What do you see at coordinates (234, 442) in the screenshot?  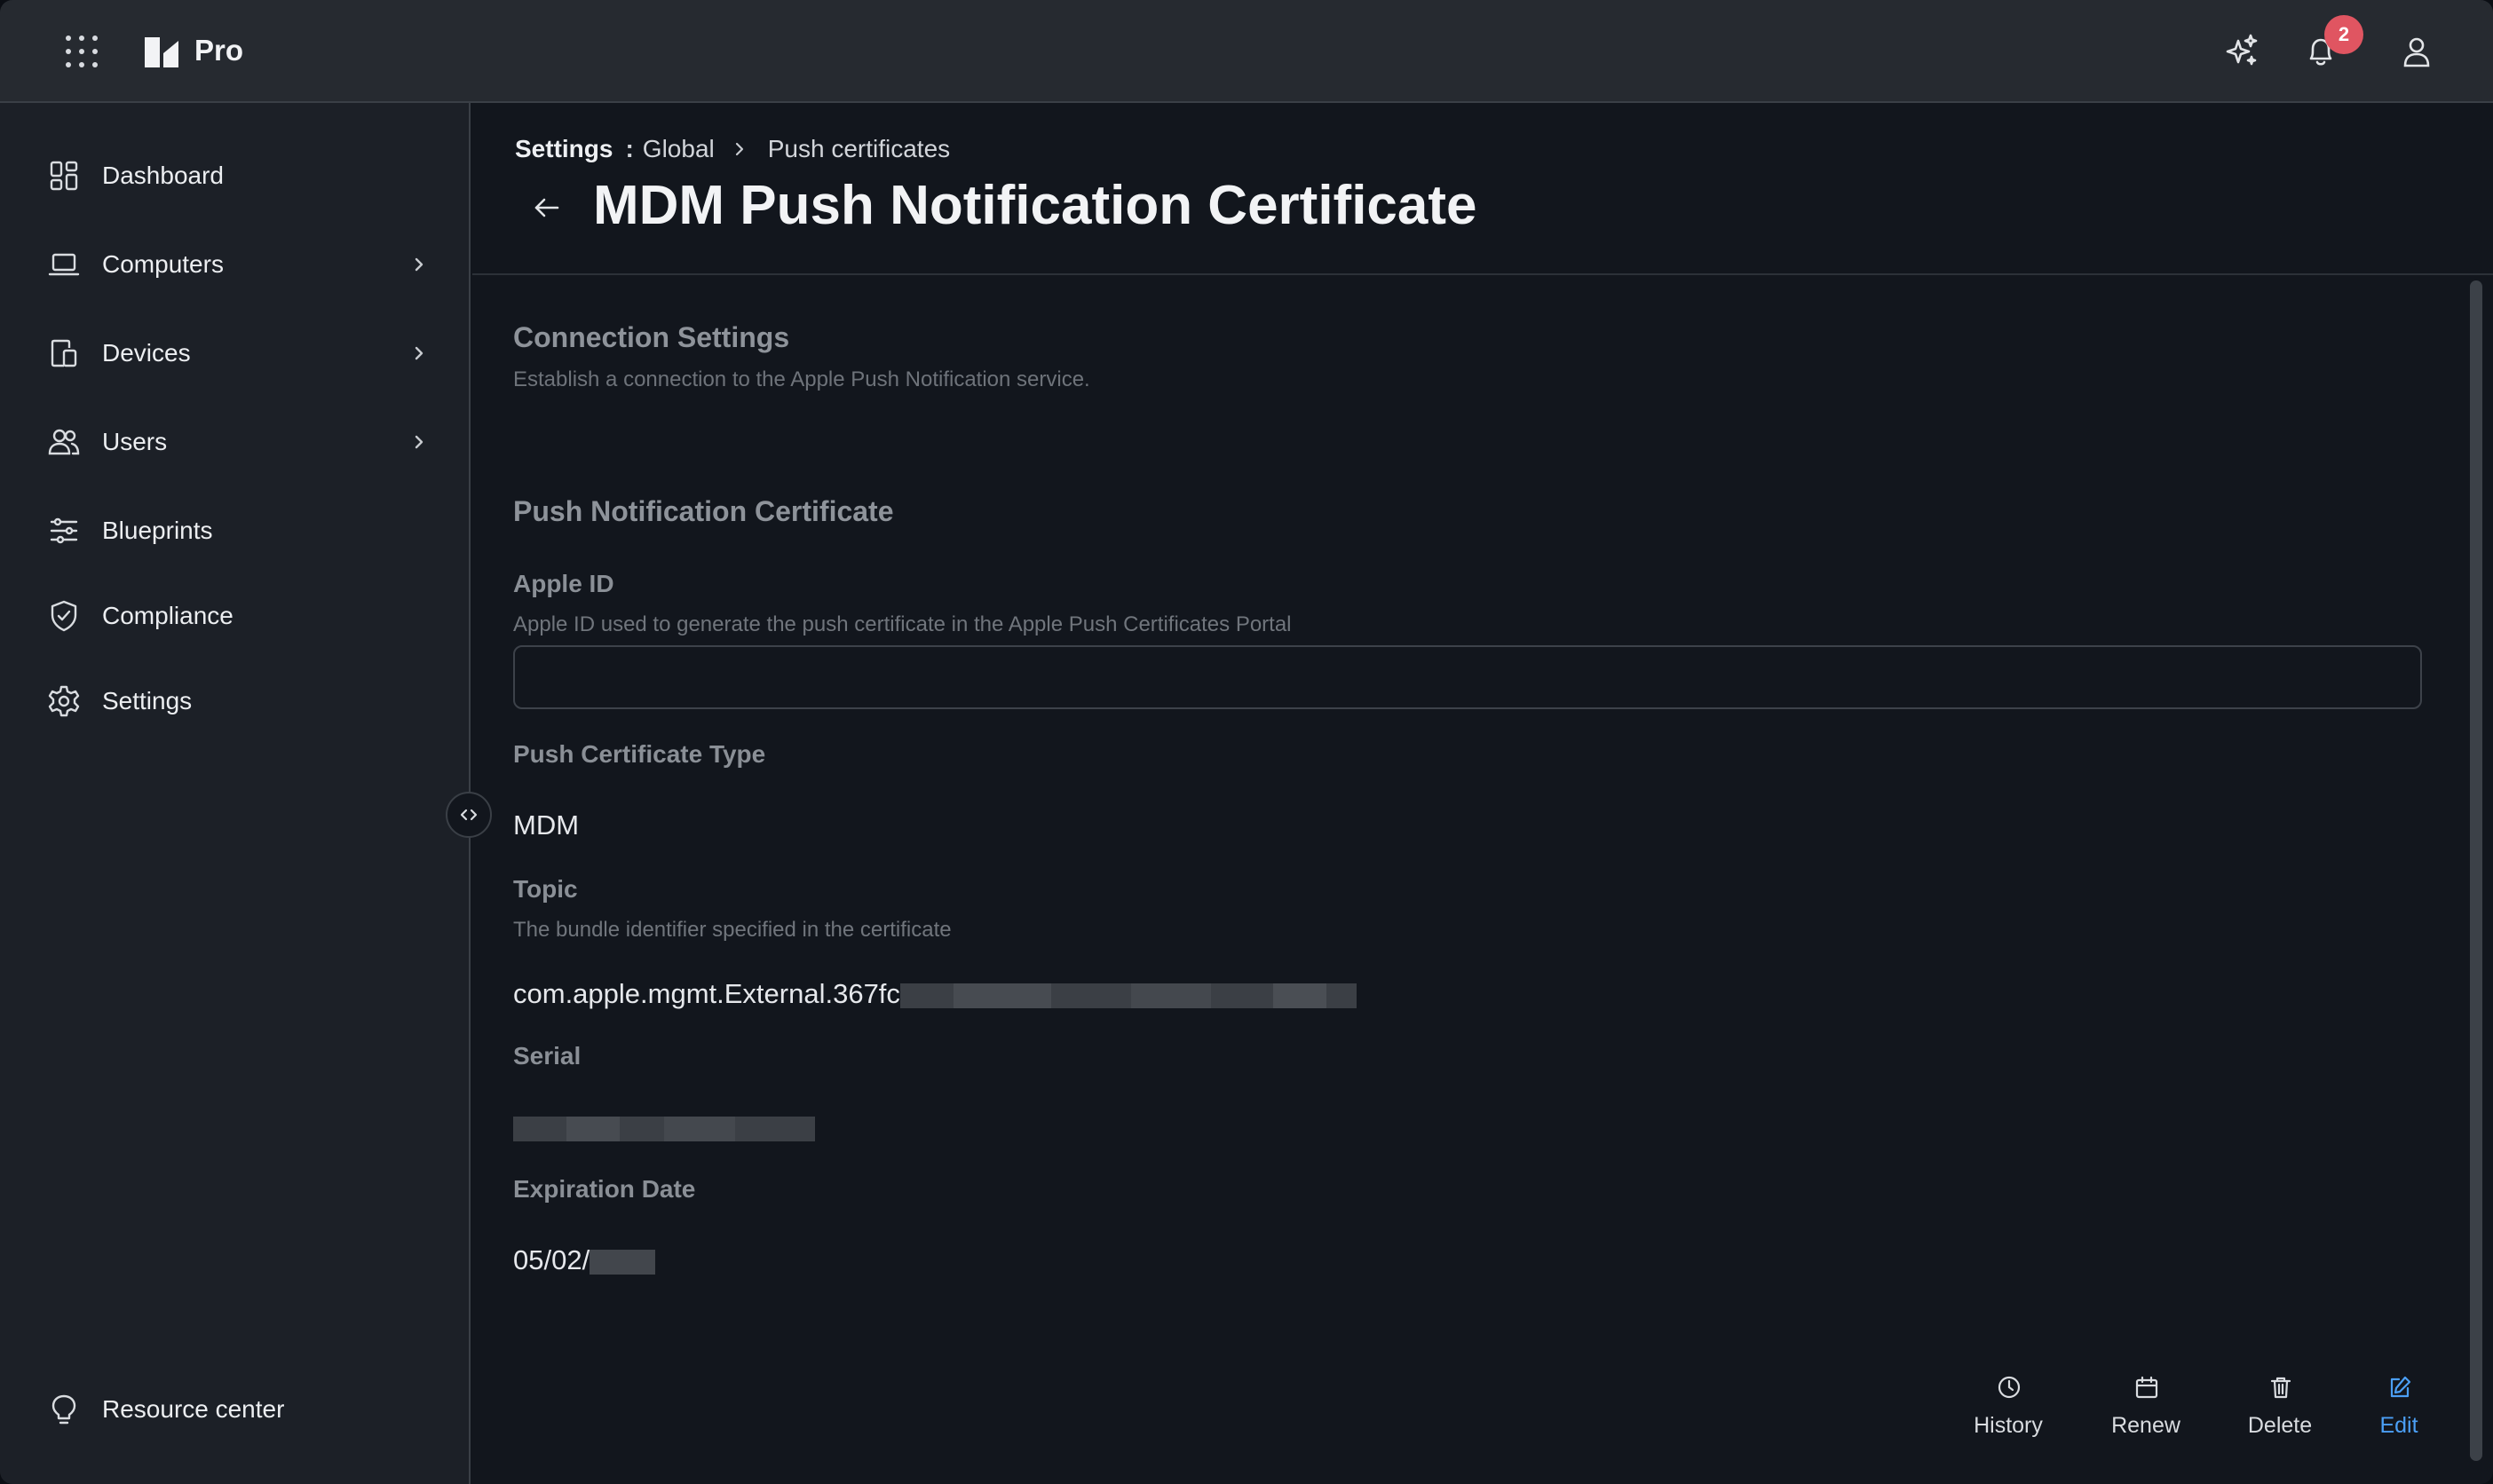 I see `sidebar-item-users: Users` at bounding box center [234, 442].